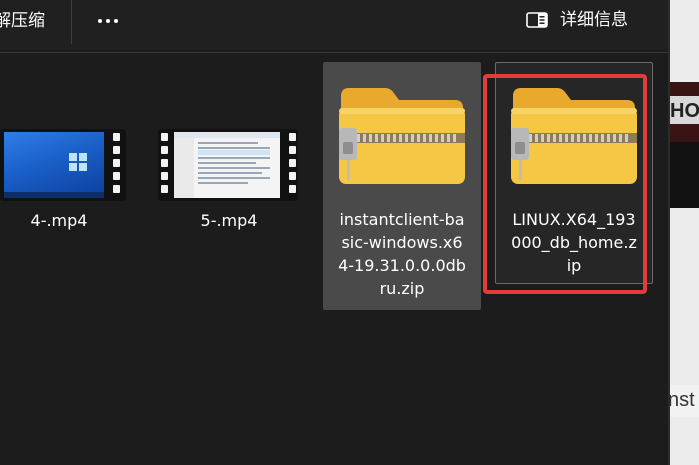 This screenshot has width=699, height=465. I want to click on details-pane-label: 详细信息, so click(594, 20).